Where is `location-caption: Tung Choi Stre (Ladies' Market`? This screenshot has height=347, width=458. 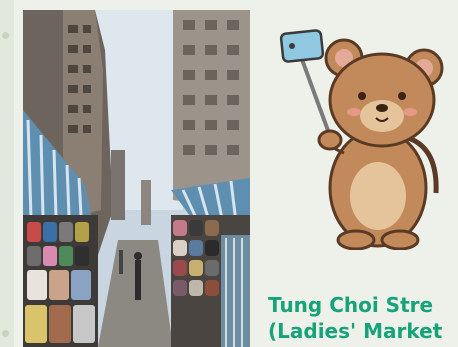
location-caption: Tung Choi Stre (Ladies' Market is located at coordinates (363, 318).